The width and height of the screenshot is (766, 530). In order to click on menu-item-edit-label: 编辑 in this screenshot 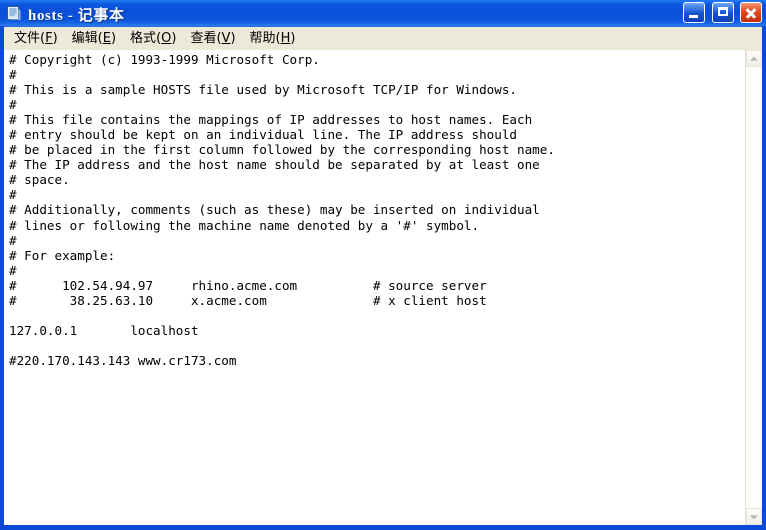, I will do `click(84, 38)`.